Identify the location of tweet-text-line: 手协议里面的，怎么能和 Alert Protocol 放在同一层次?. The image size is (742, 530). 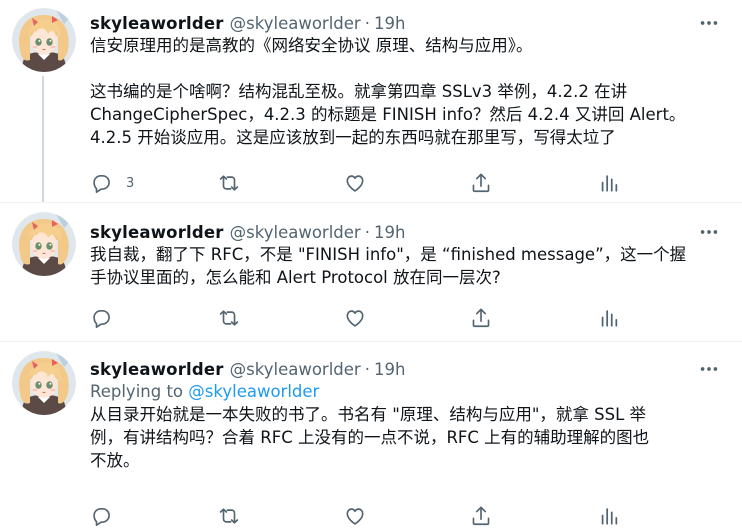
(295, 277).